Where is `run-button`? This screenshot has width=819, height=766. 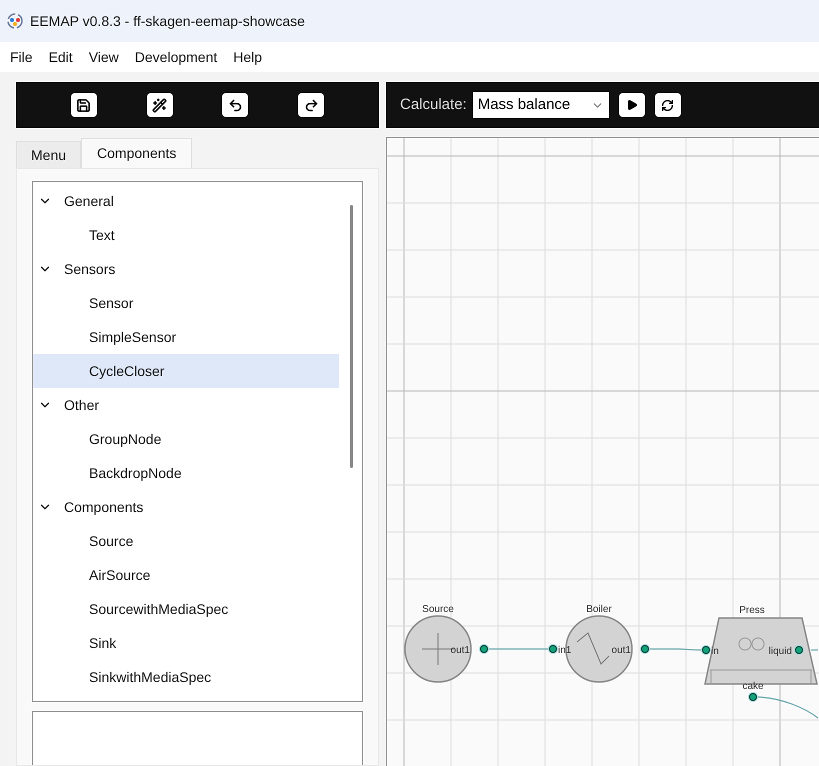 run-button is located at coordinates (631, 105).